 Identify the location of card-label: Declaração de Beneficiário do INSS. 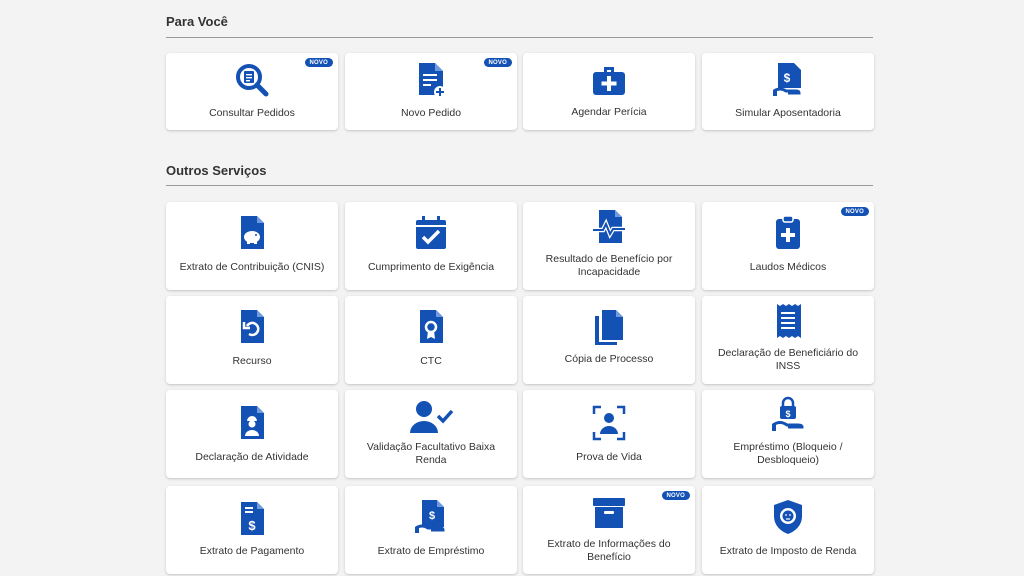
(788, 359).